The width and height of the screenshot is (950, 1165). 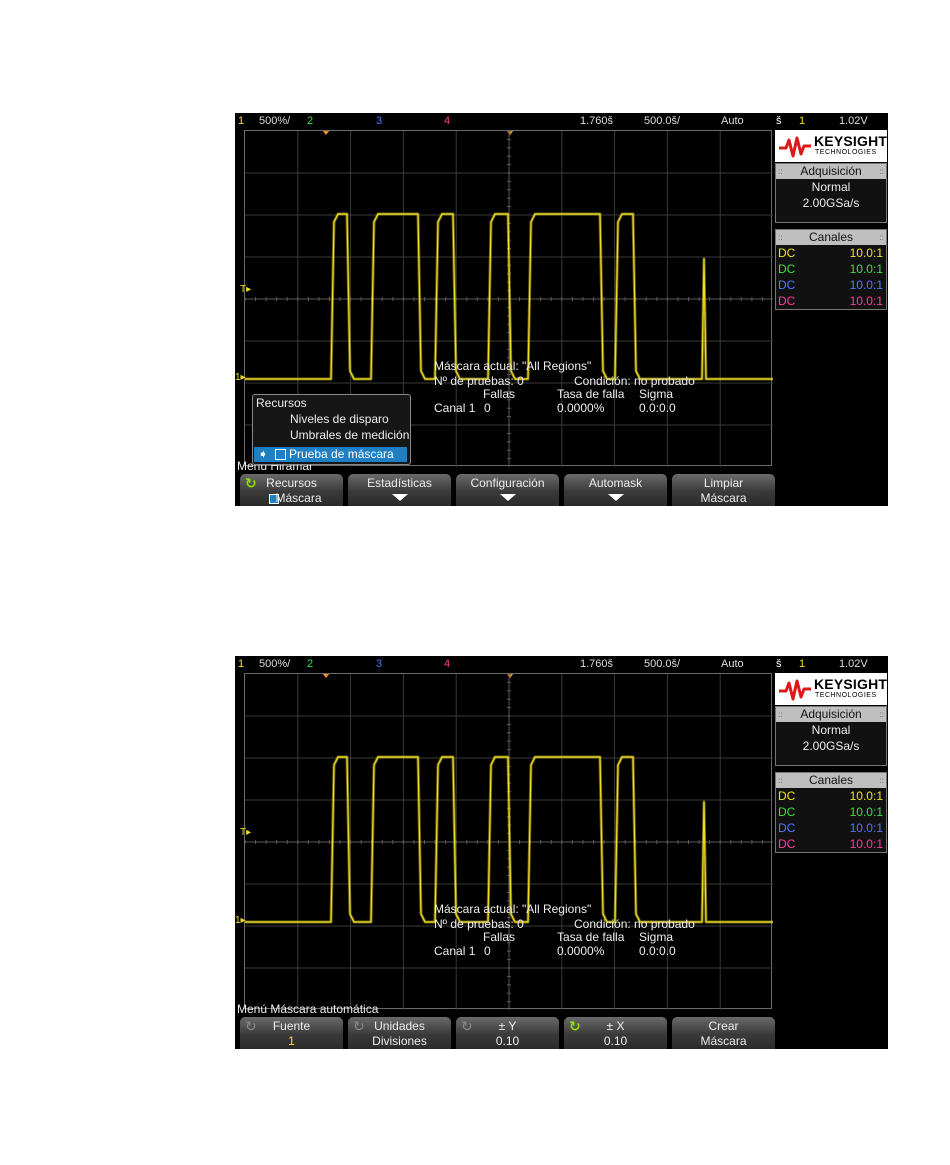 I want to click on softkey-tolerance-y: ↻ ± Y 0.10, so click(x=507, y=1033).